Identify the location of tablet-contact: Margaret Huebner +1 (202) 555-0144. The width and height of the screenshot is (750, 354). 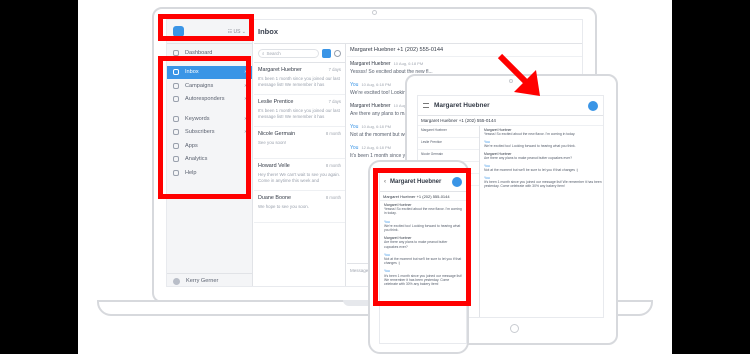
(510, 121).